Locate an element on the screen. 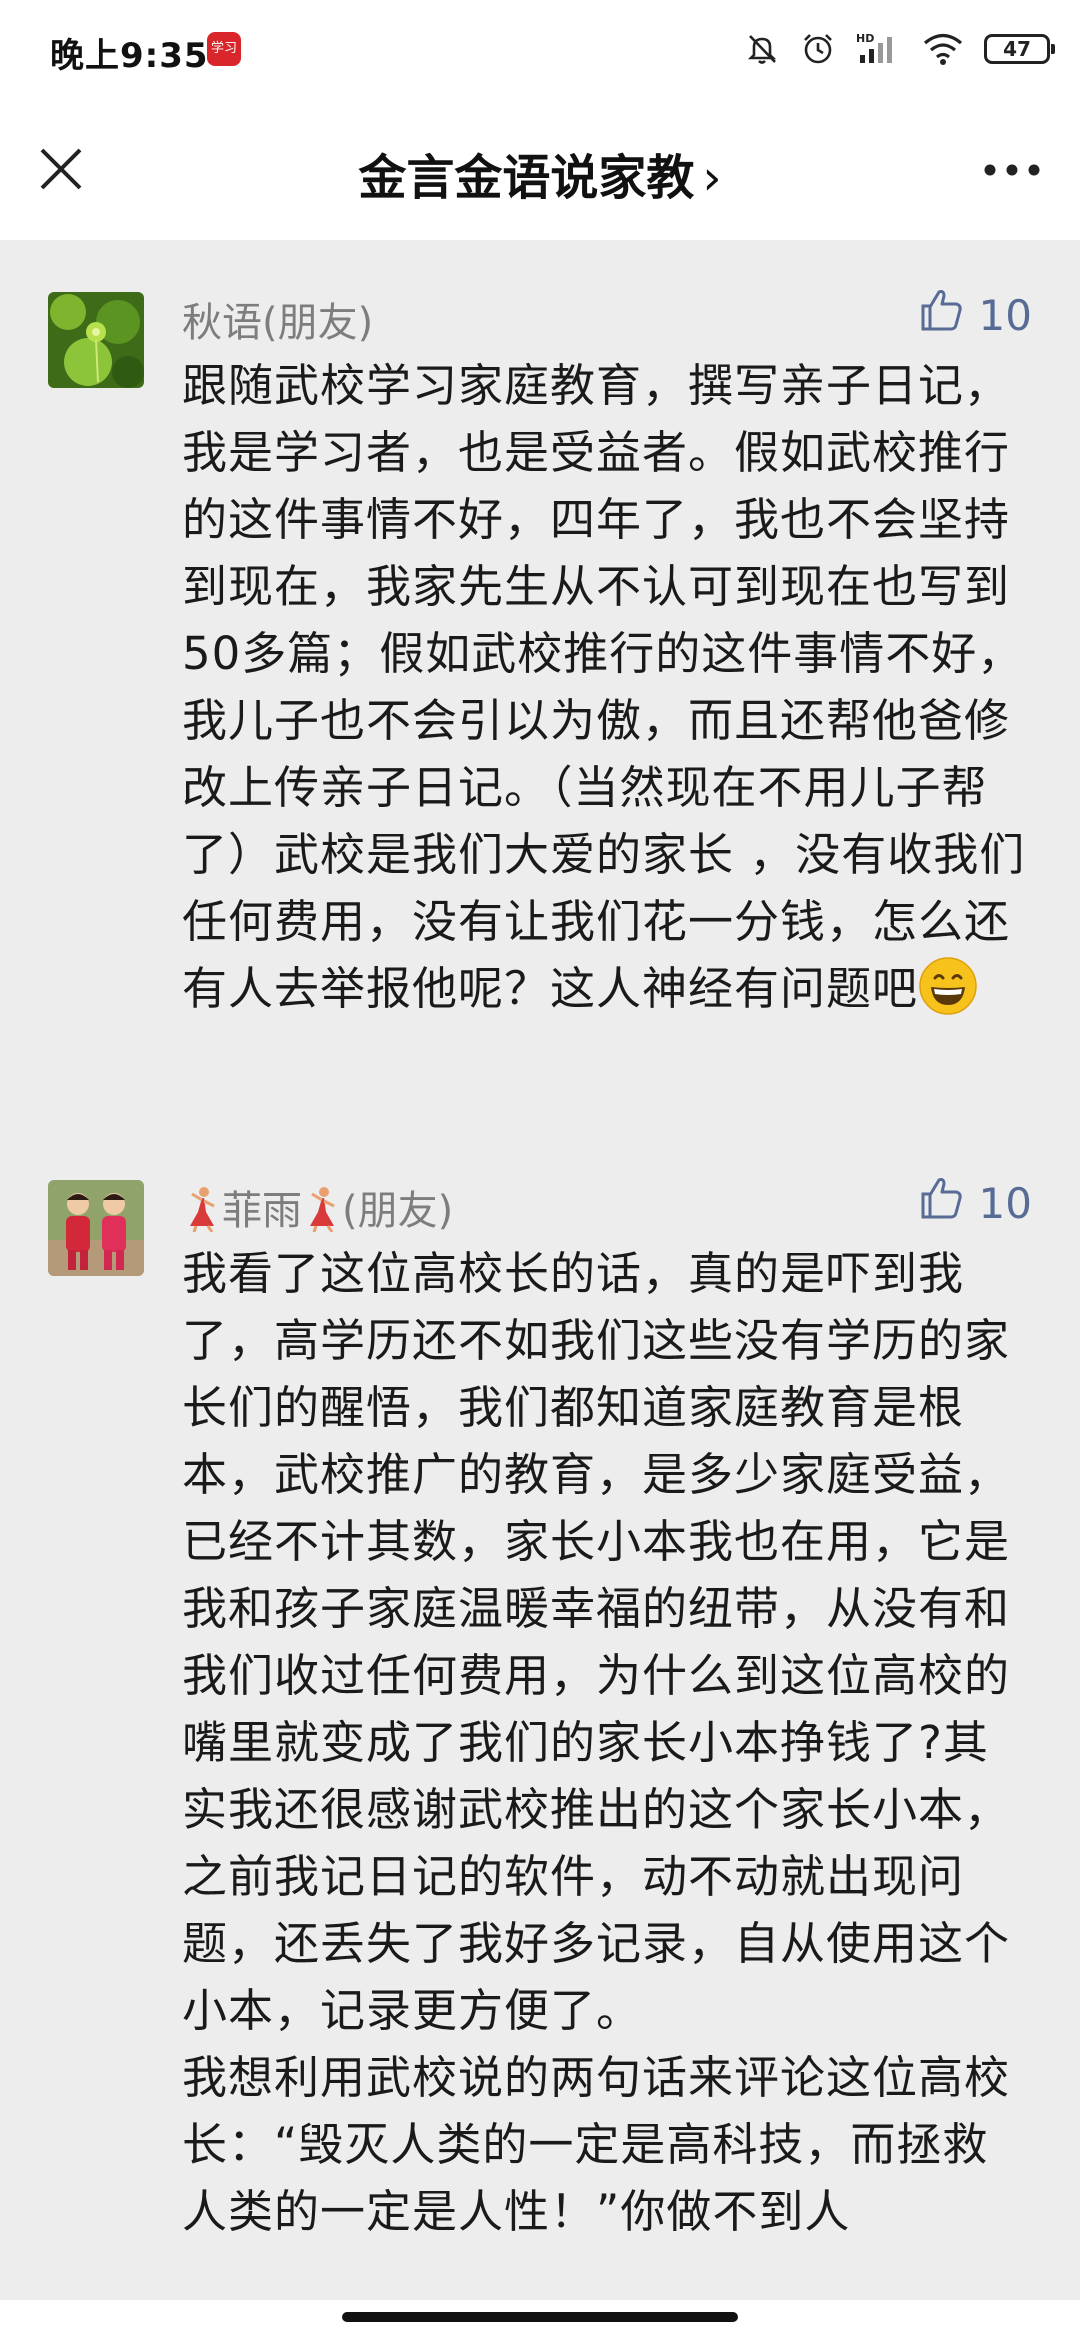 The height and width of the screenshot is (2340, 1080). chevron-right-icon: › is located at coordinates (712, 178).